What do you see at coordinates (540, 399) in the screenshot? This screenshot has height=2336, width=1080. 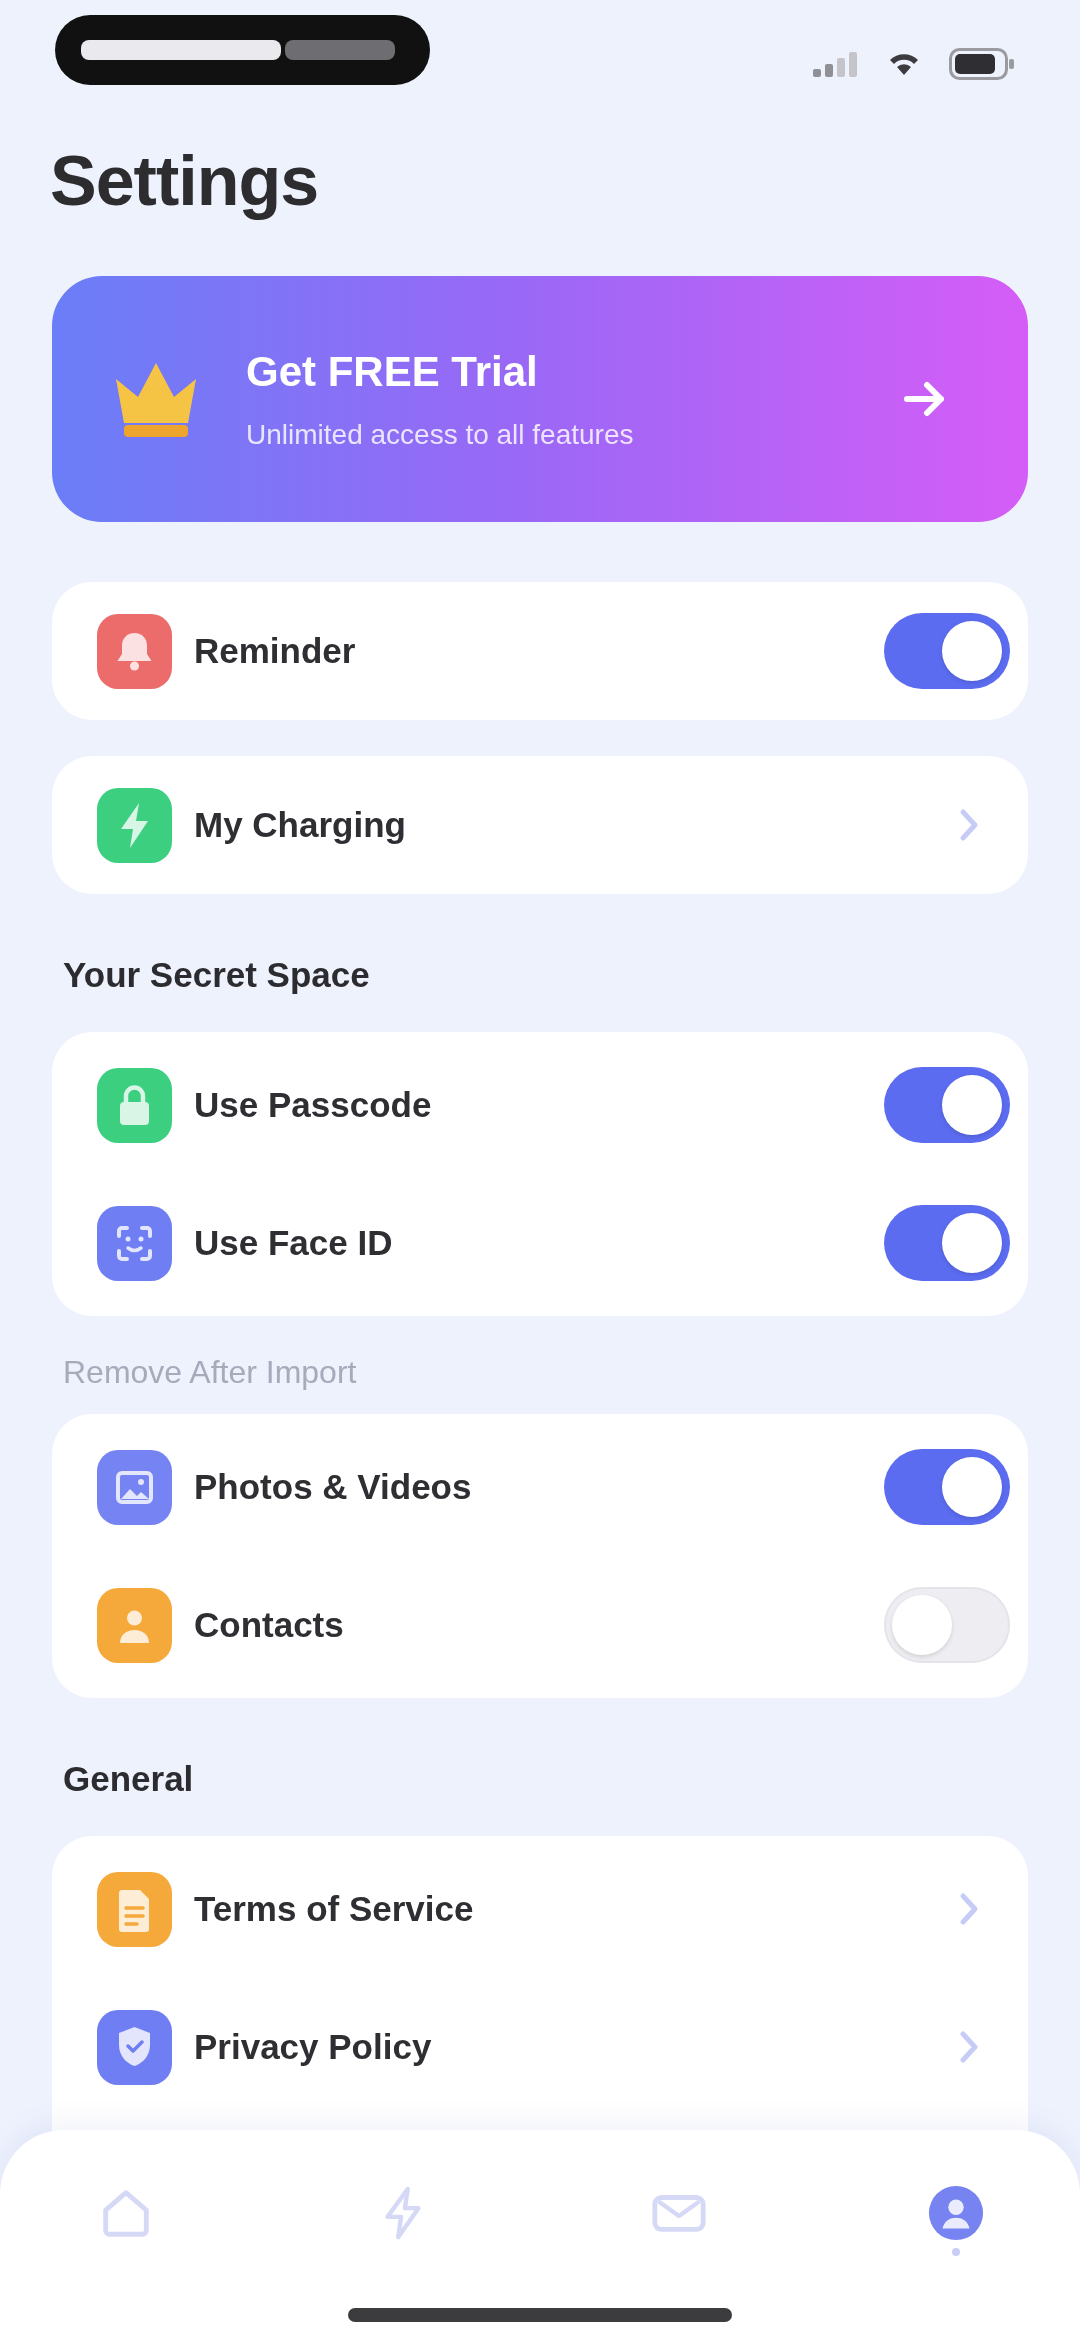 I see `promo-banner: Get FREE Trial Unlimited access to all features` at bounding box center [540, 399].